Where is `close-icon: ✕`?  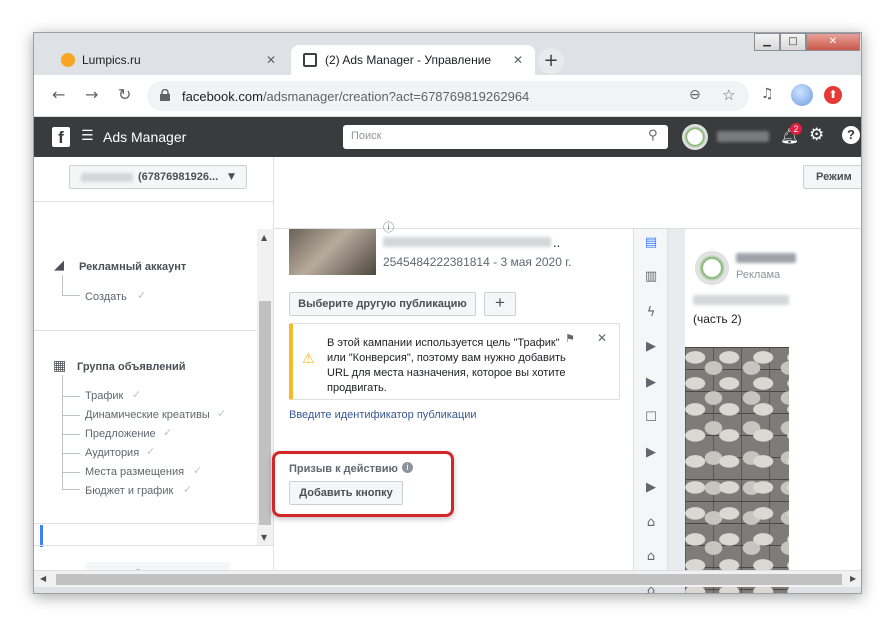
close-icon: ✕ is located at coordinates (602, 338).